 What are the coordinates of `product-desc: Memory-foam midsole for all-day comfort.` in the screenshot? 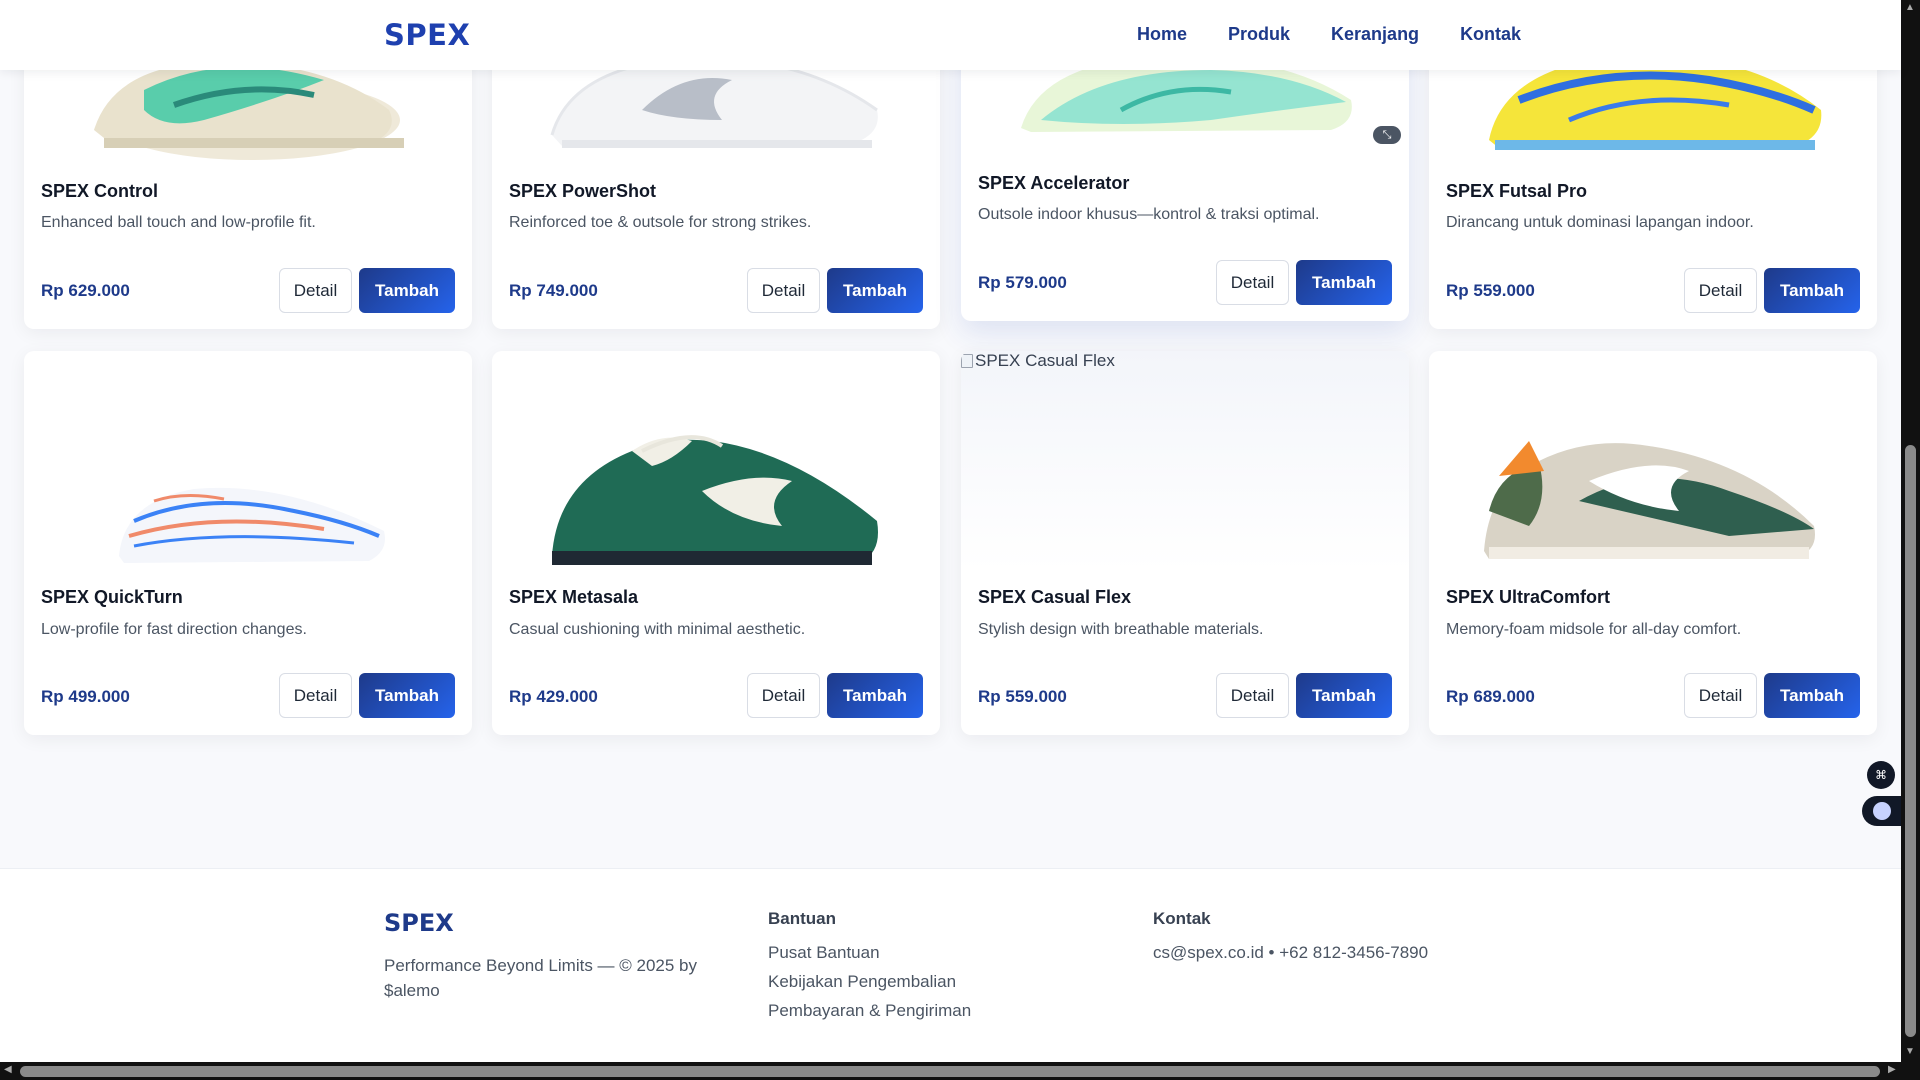 It's located at (1594, 629).